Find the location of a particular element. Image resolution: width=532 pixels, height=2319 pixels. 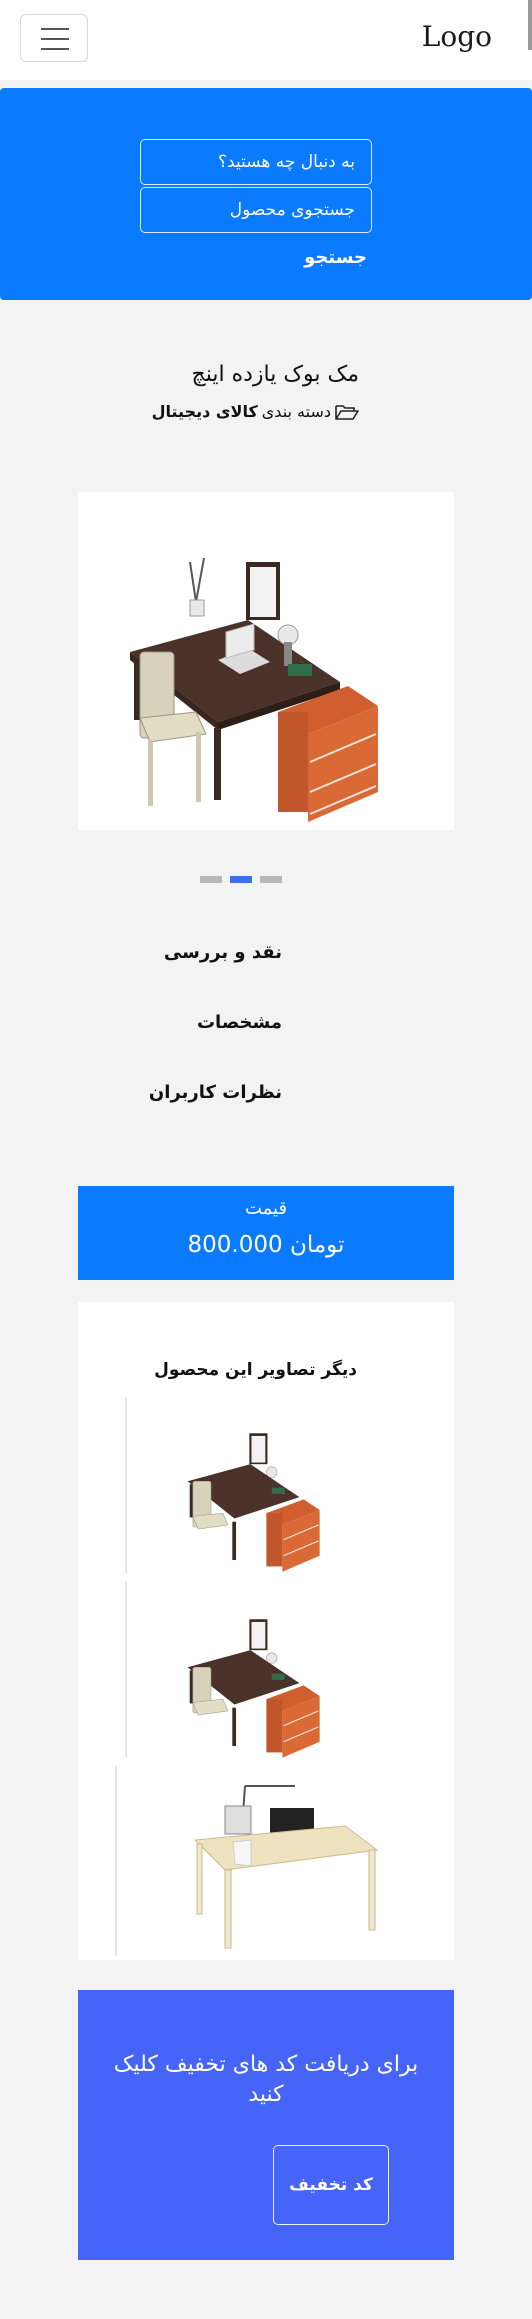

desk-illustration is located at coordinates (254, 689).